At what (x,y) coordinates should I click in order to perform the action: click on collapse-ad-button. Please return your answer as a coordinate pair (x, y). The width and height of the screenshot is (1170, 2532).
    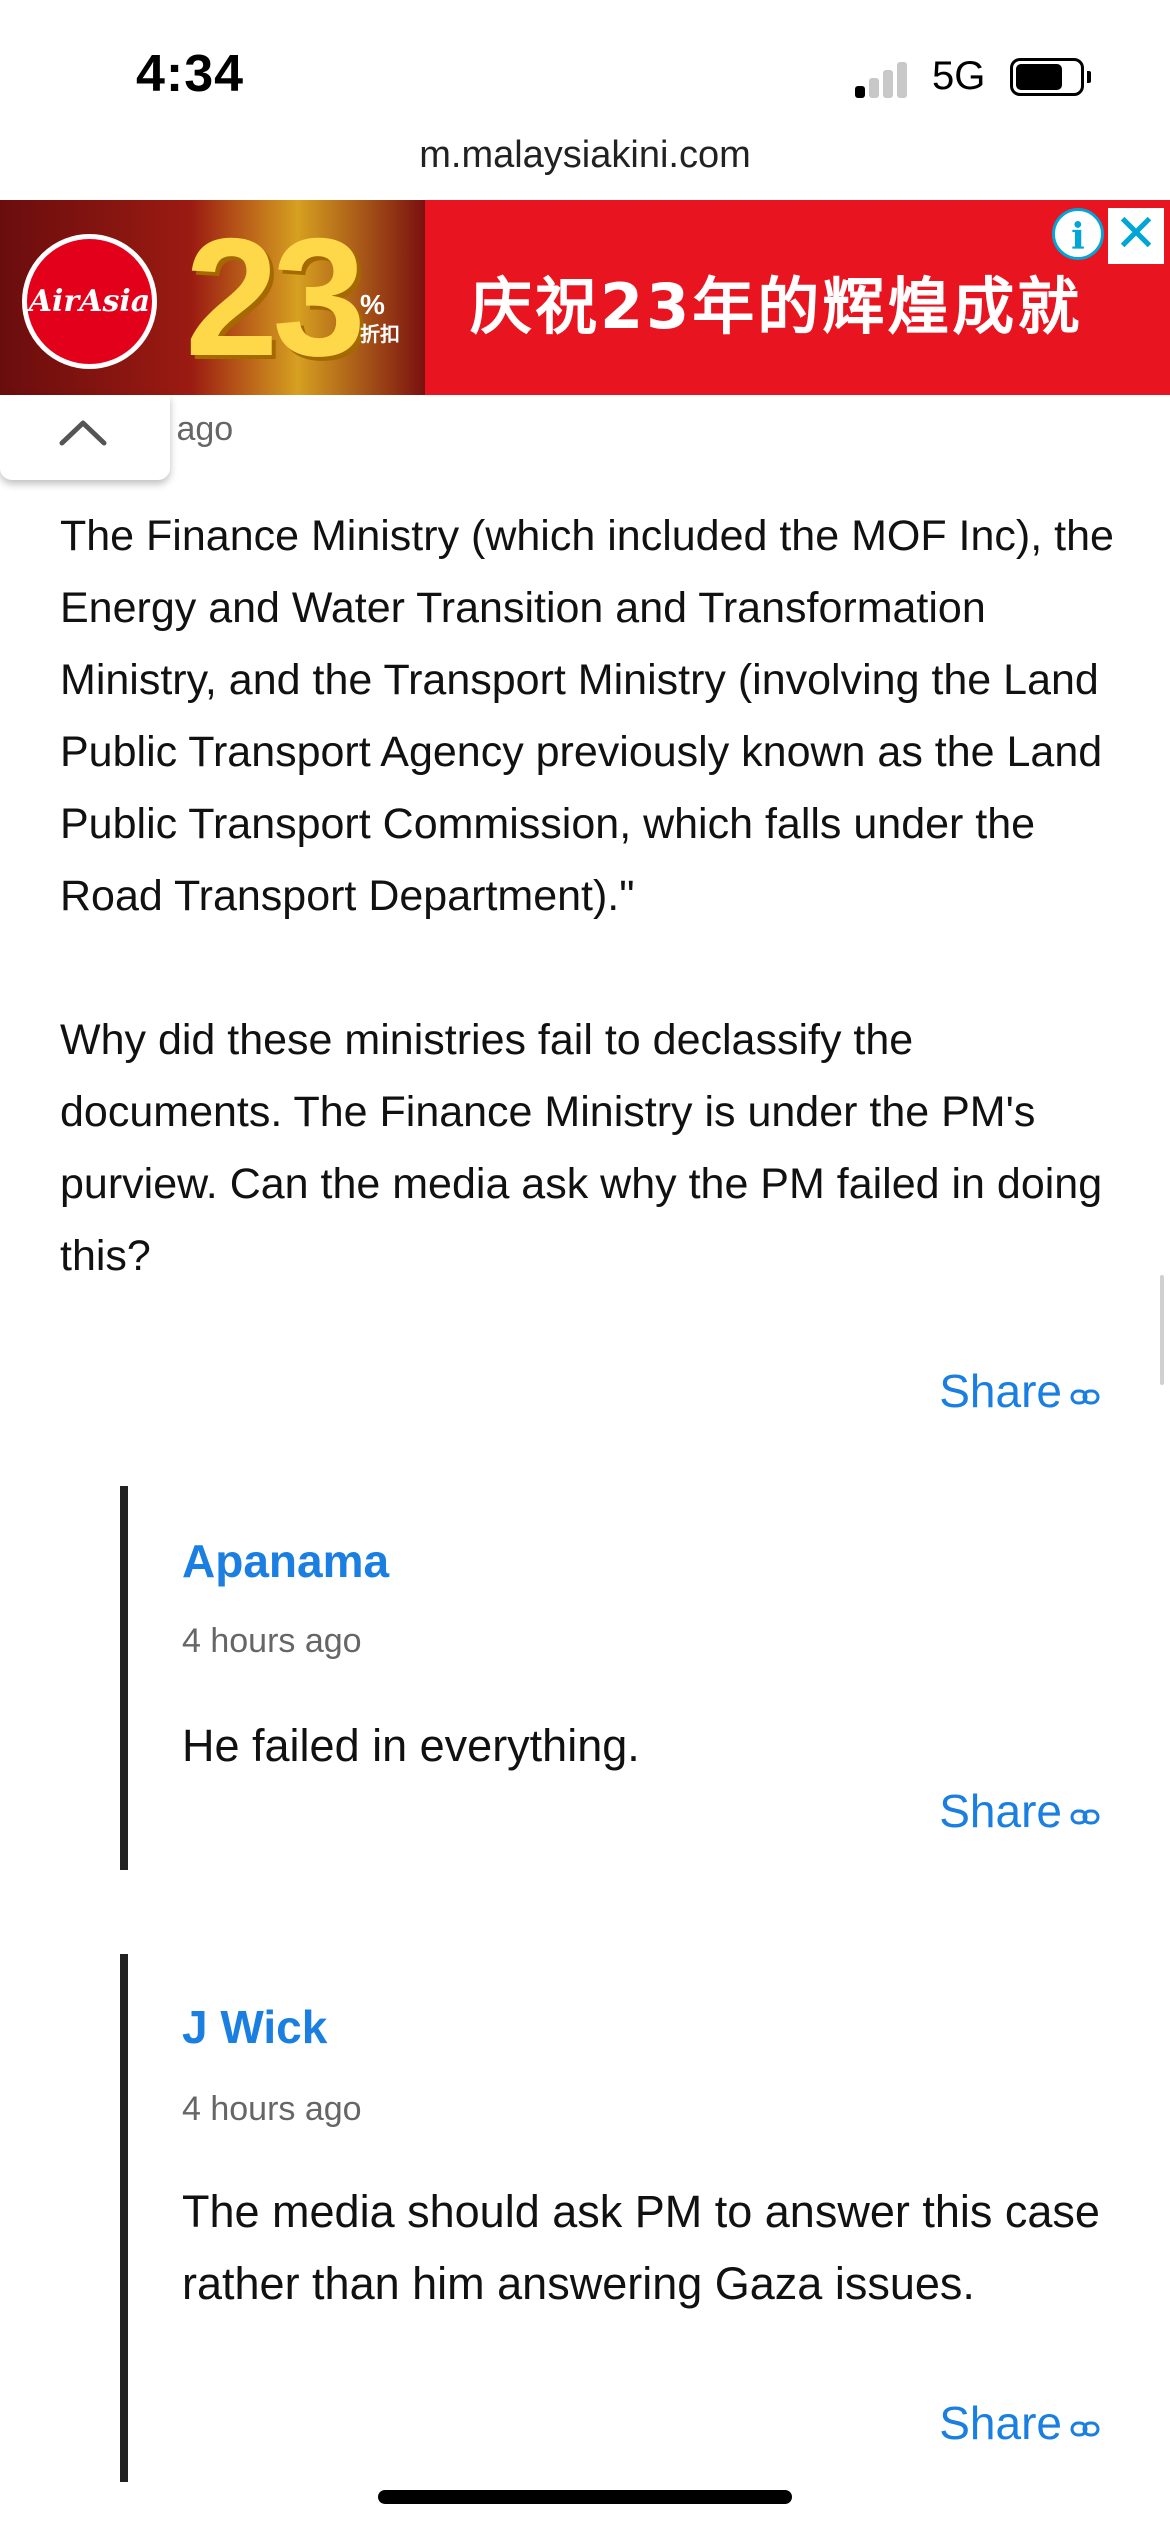
    Looking at the image, I should click on (85, 437).